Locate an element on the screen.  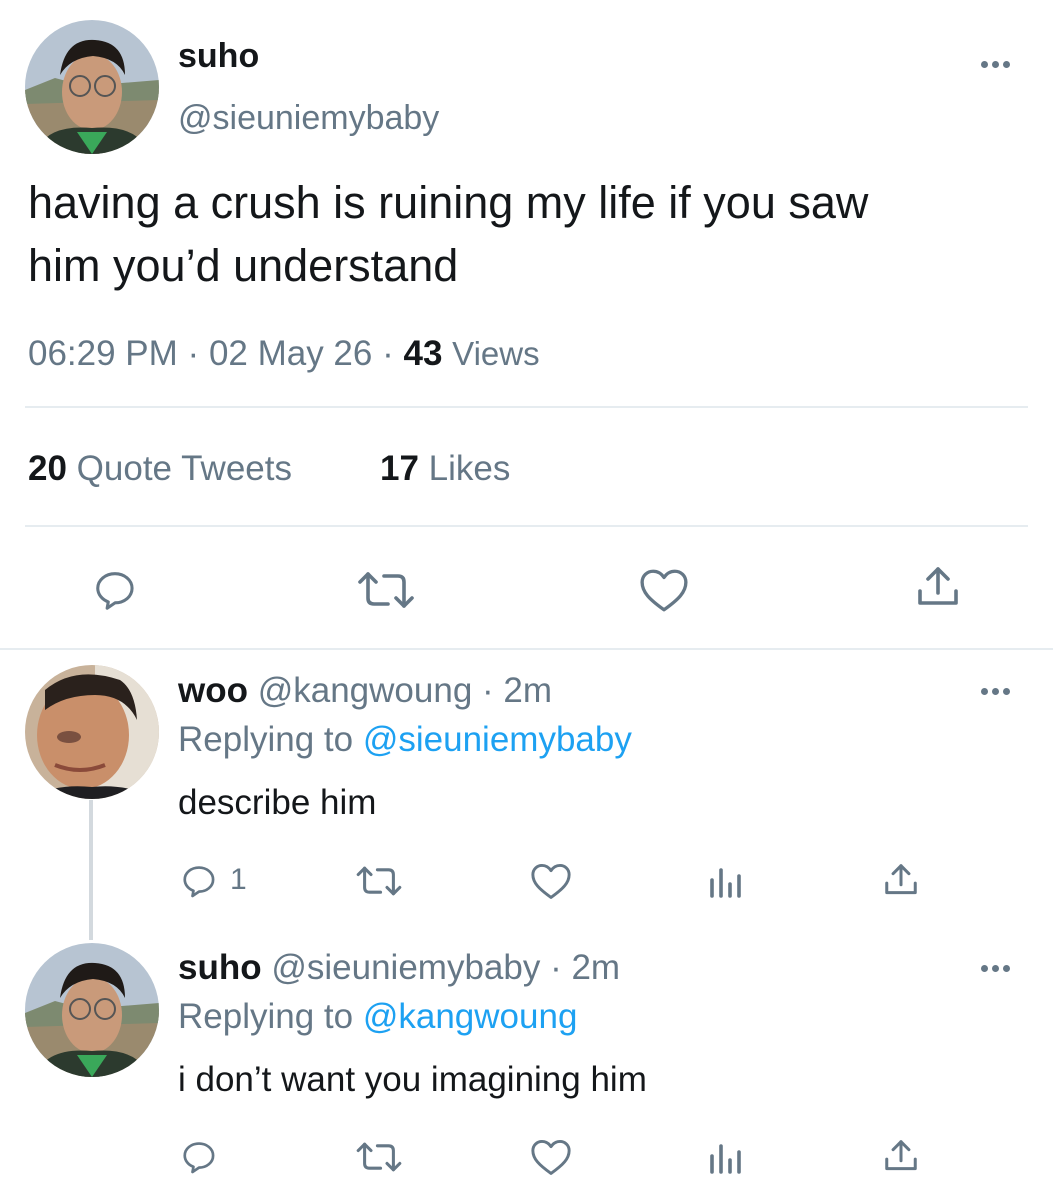
likes-stat: 17 Likes is located at coordinates (445, 469).